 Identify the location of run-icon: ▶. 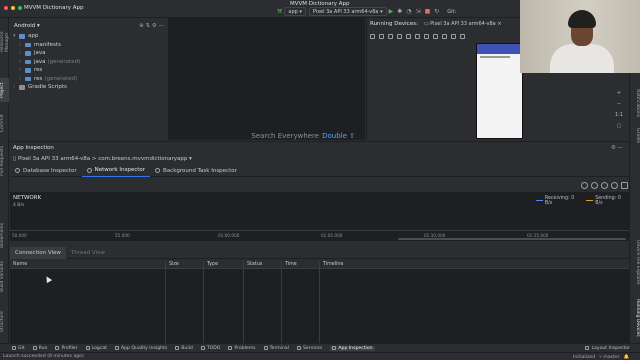
(391, 11).